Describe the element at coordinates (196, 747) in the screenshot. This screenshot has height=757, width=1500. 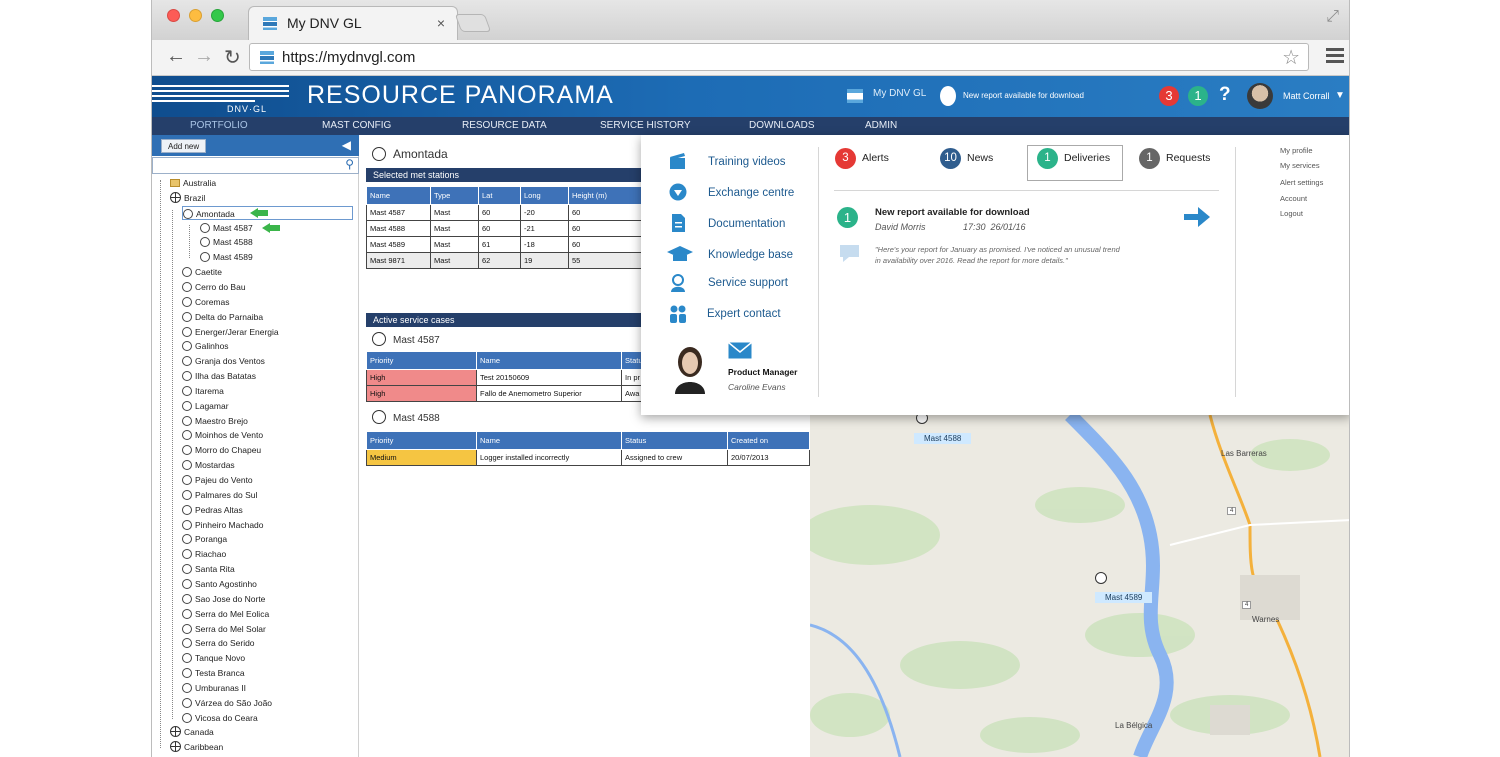
I see `tree-item: Caribbean` at that location.